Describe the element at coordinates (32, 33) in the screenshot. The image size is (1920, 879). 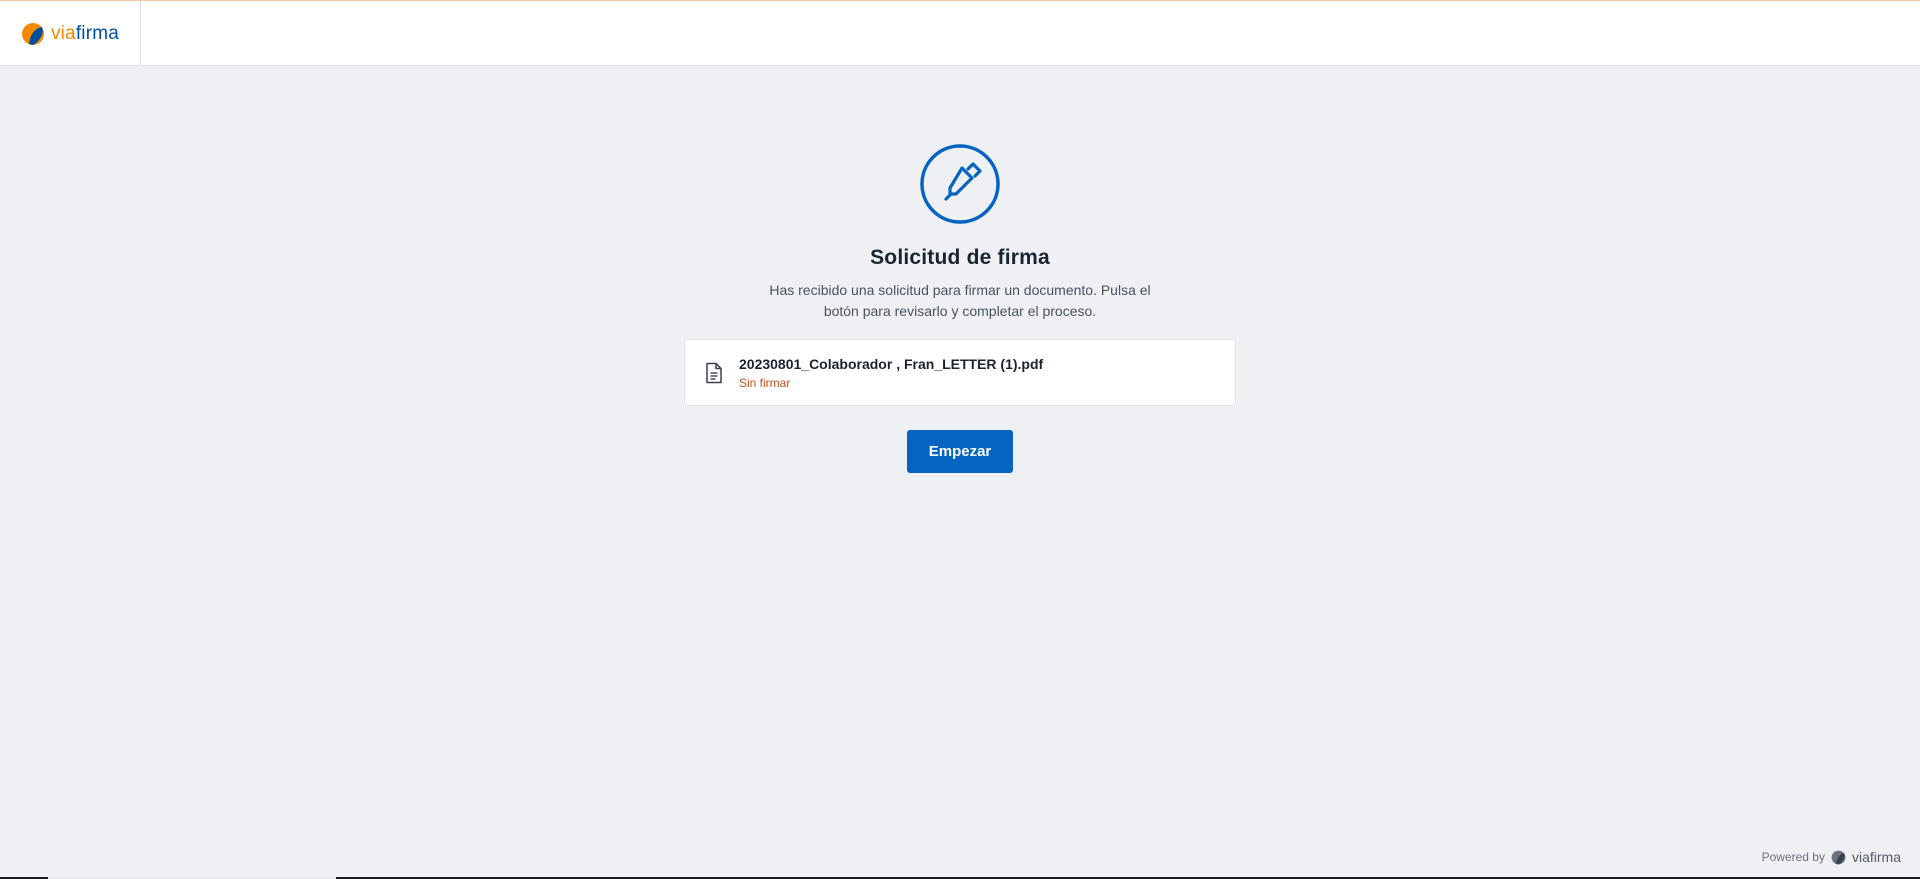
I see `viafirma-logo-icon` at that location.